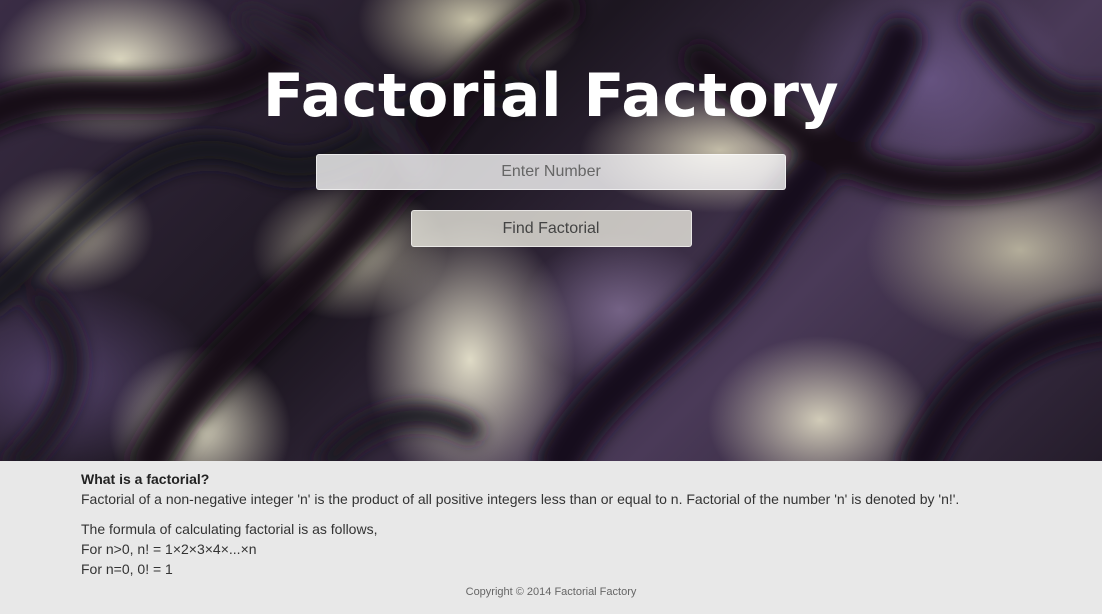  Describe the element at coordinates (551, 96) in the screenshot. I see `page-title: Factorial Factory` at that location.